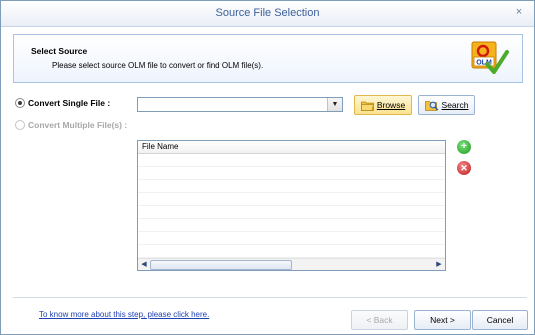 The height and width of the screenshot is (335, 535). Describe the element at coordinates (391, 105) in the screenshot. I see `browse-label: Browse` at that location.